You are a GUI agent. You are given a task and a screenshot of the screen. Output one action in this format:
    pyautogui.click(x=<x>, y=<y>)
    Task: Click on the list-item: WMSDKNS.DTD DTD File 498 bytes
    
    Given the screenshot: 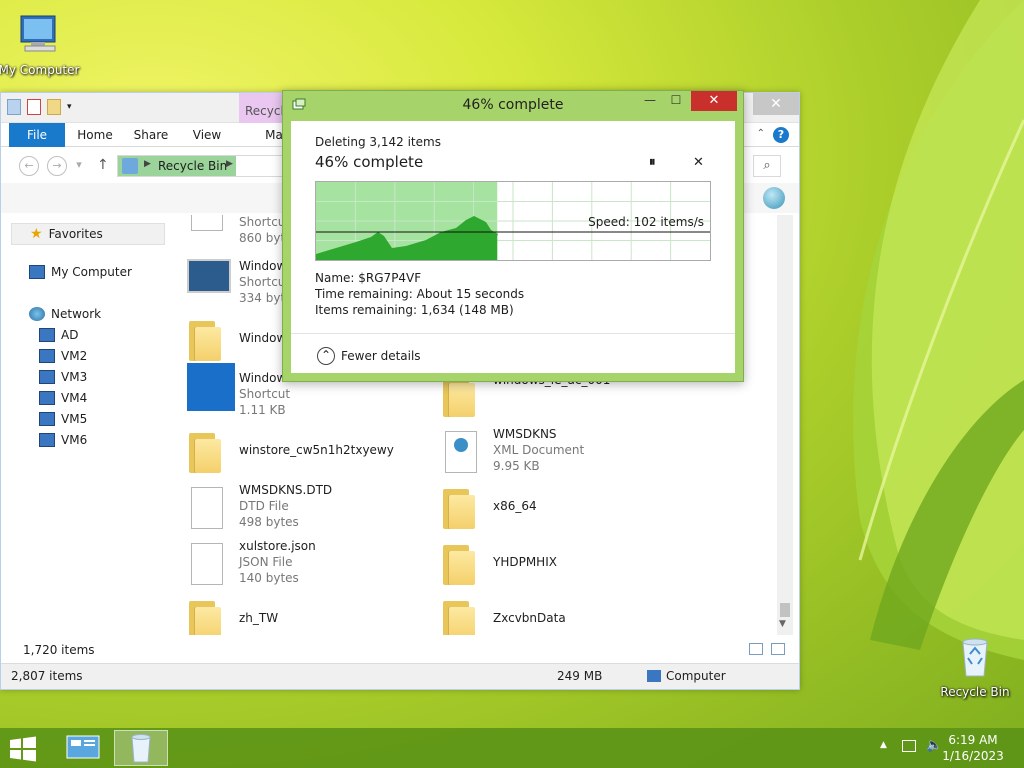 What is the action you would take?
    pyautogui.click(x=306, y=509)
    